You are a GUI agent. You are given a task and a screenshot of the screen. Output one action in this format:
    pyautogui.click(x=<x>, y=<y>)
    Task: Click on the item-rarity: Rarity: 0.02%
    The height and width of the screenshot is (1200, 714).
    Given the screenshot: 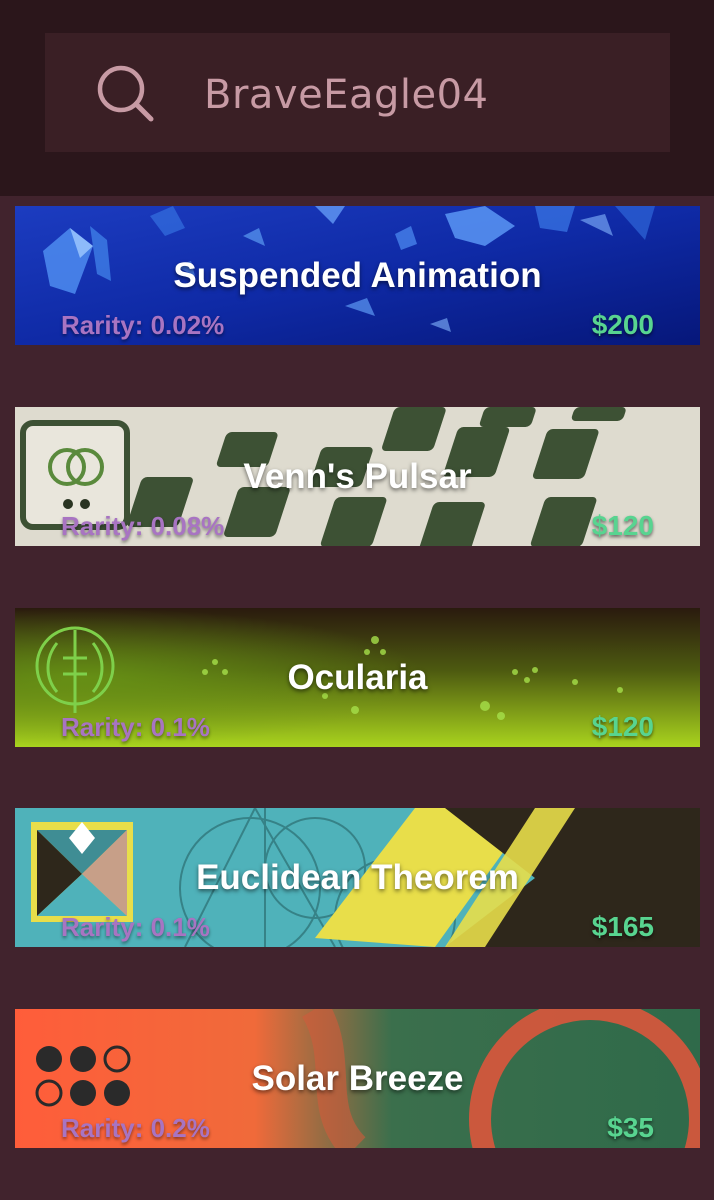 What is the action you would take?
    pyautogui.click(x=143, y=325)
    